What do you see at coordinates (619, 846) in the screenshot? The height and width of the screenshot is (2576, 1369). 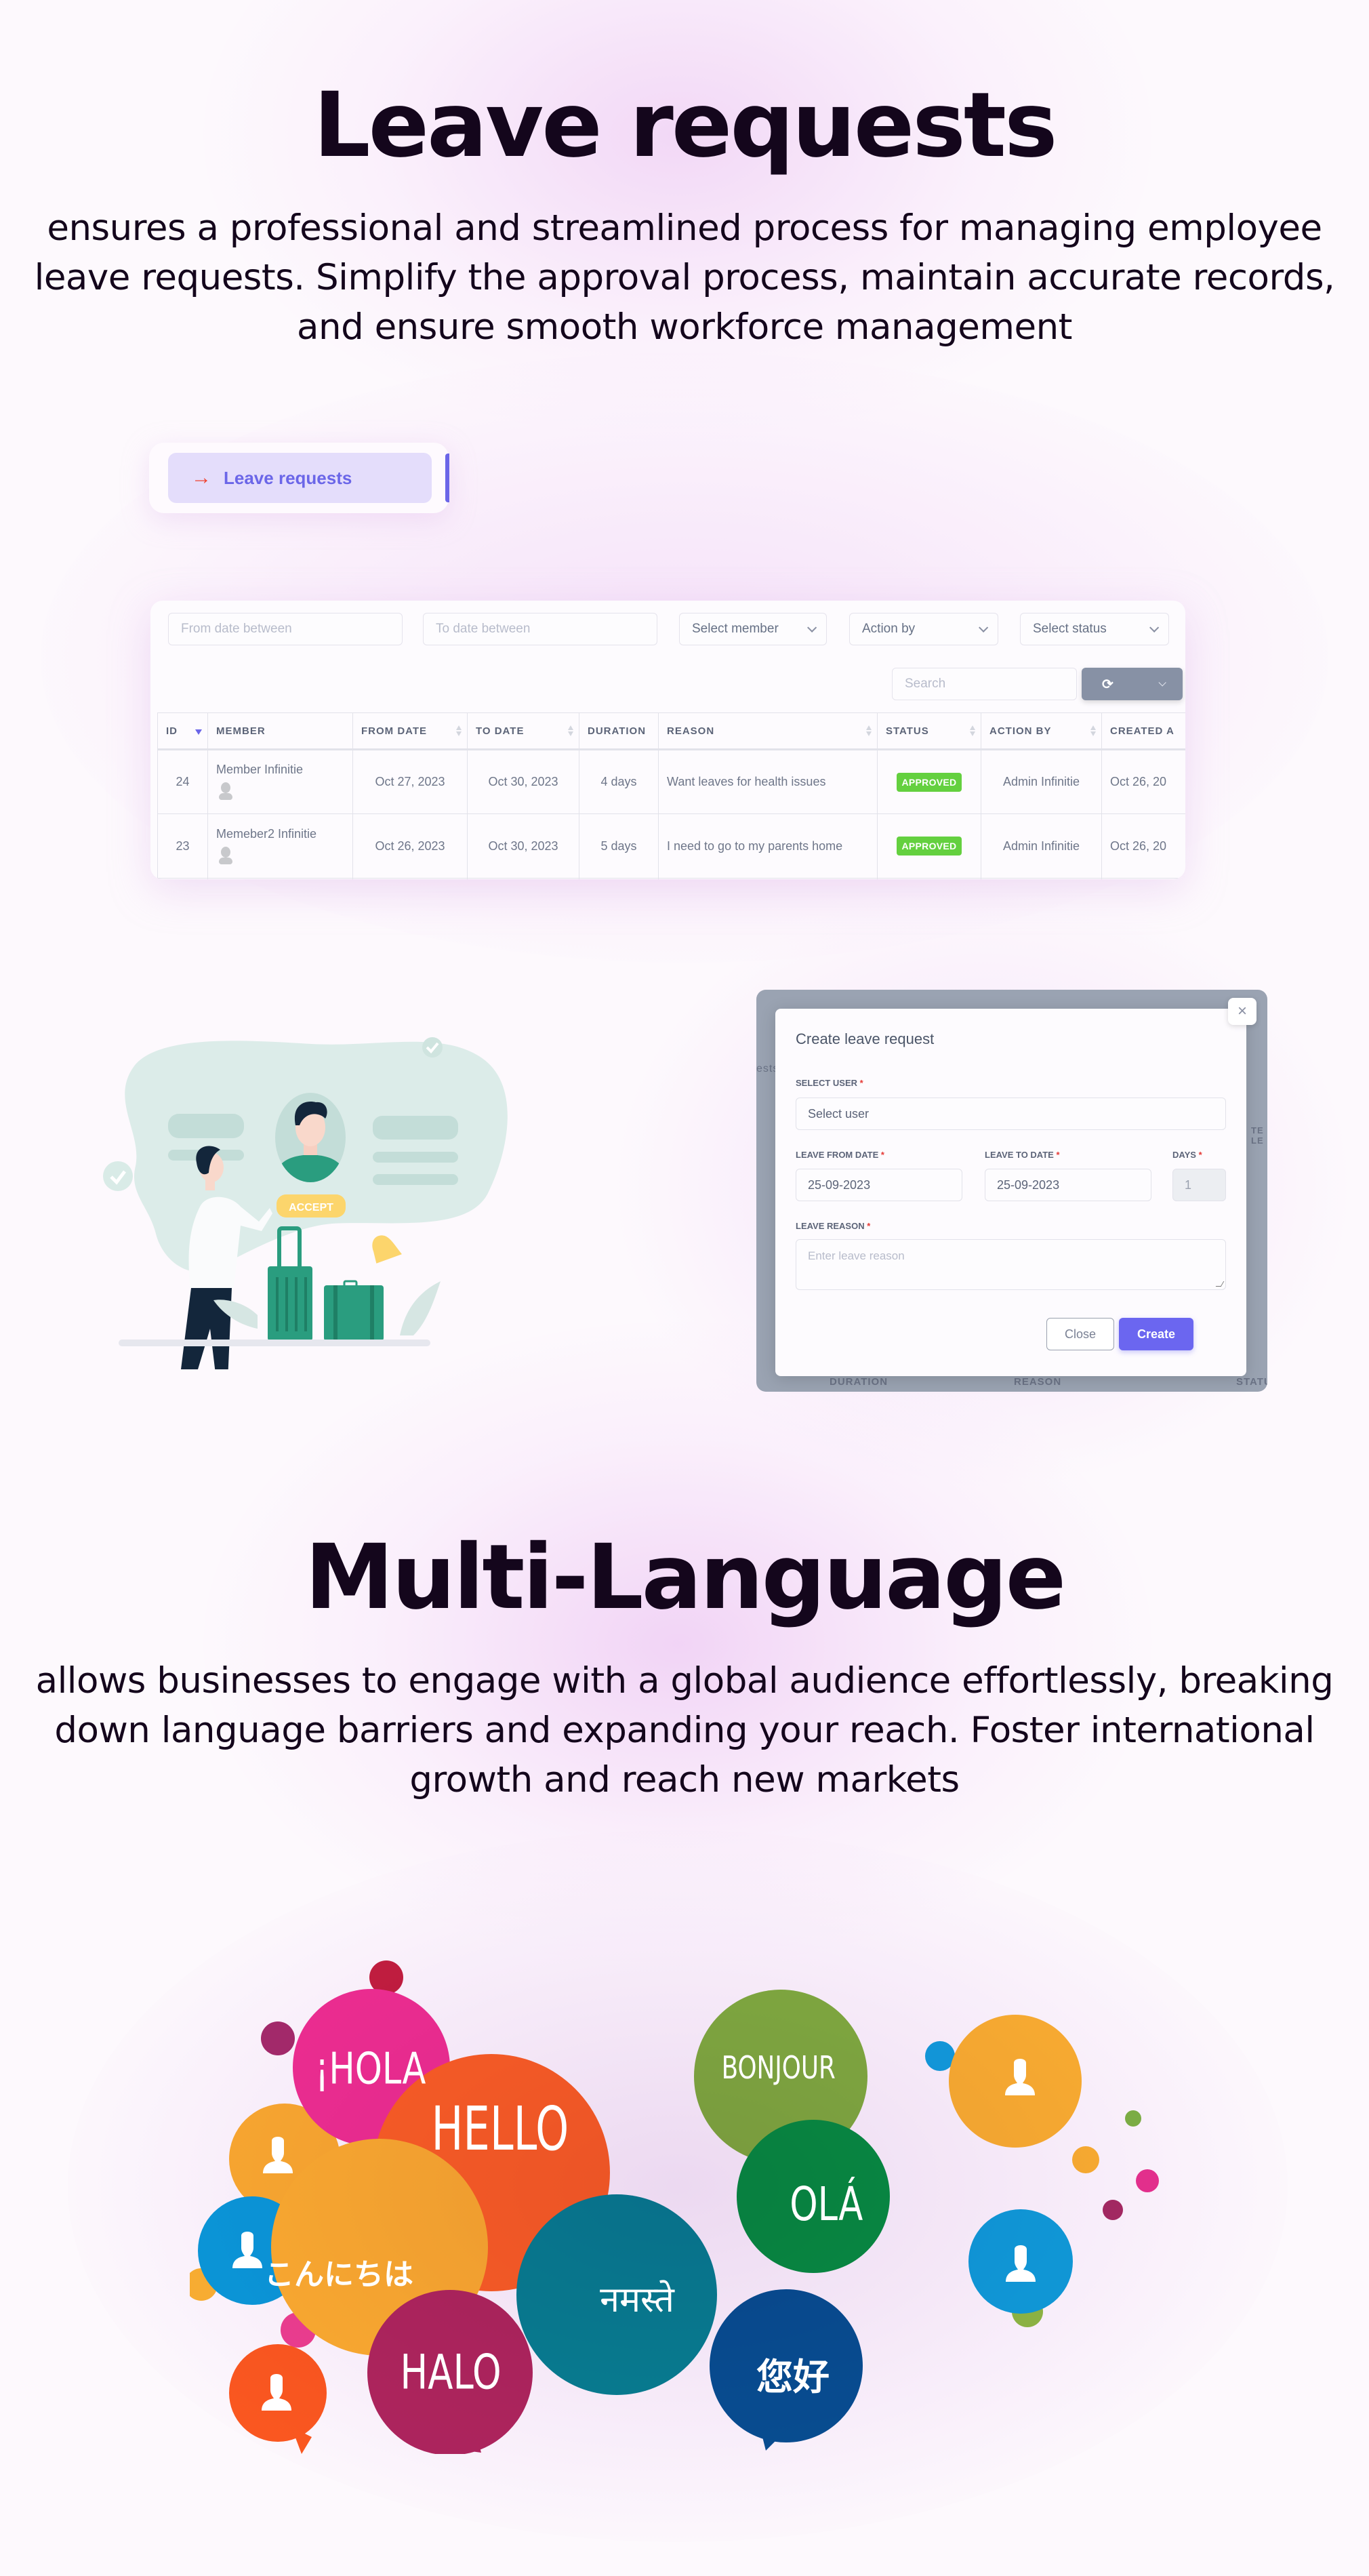 I see `cell-duration: 5 days` at bounding box center [619, 846].